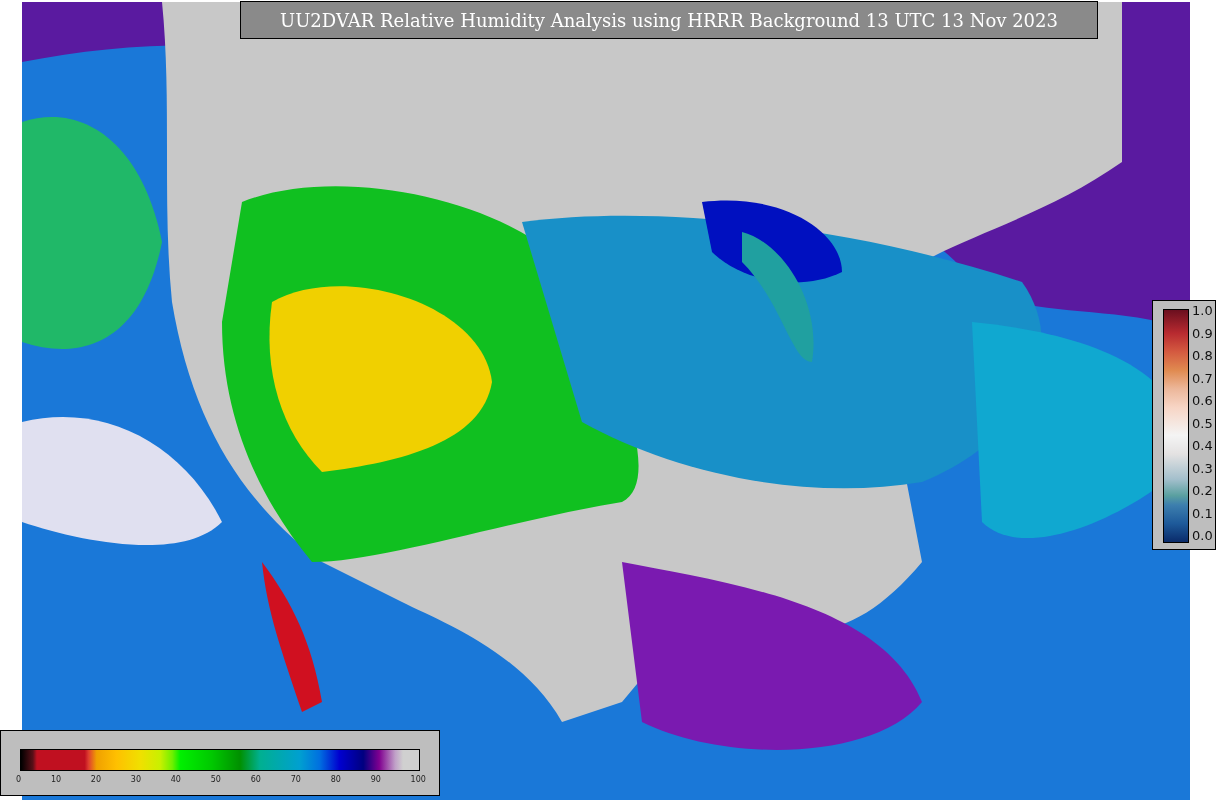  Describe the element at coordinates (135, 779) in the screenshot. I see `tick-label: 30` at that location.